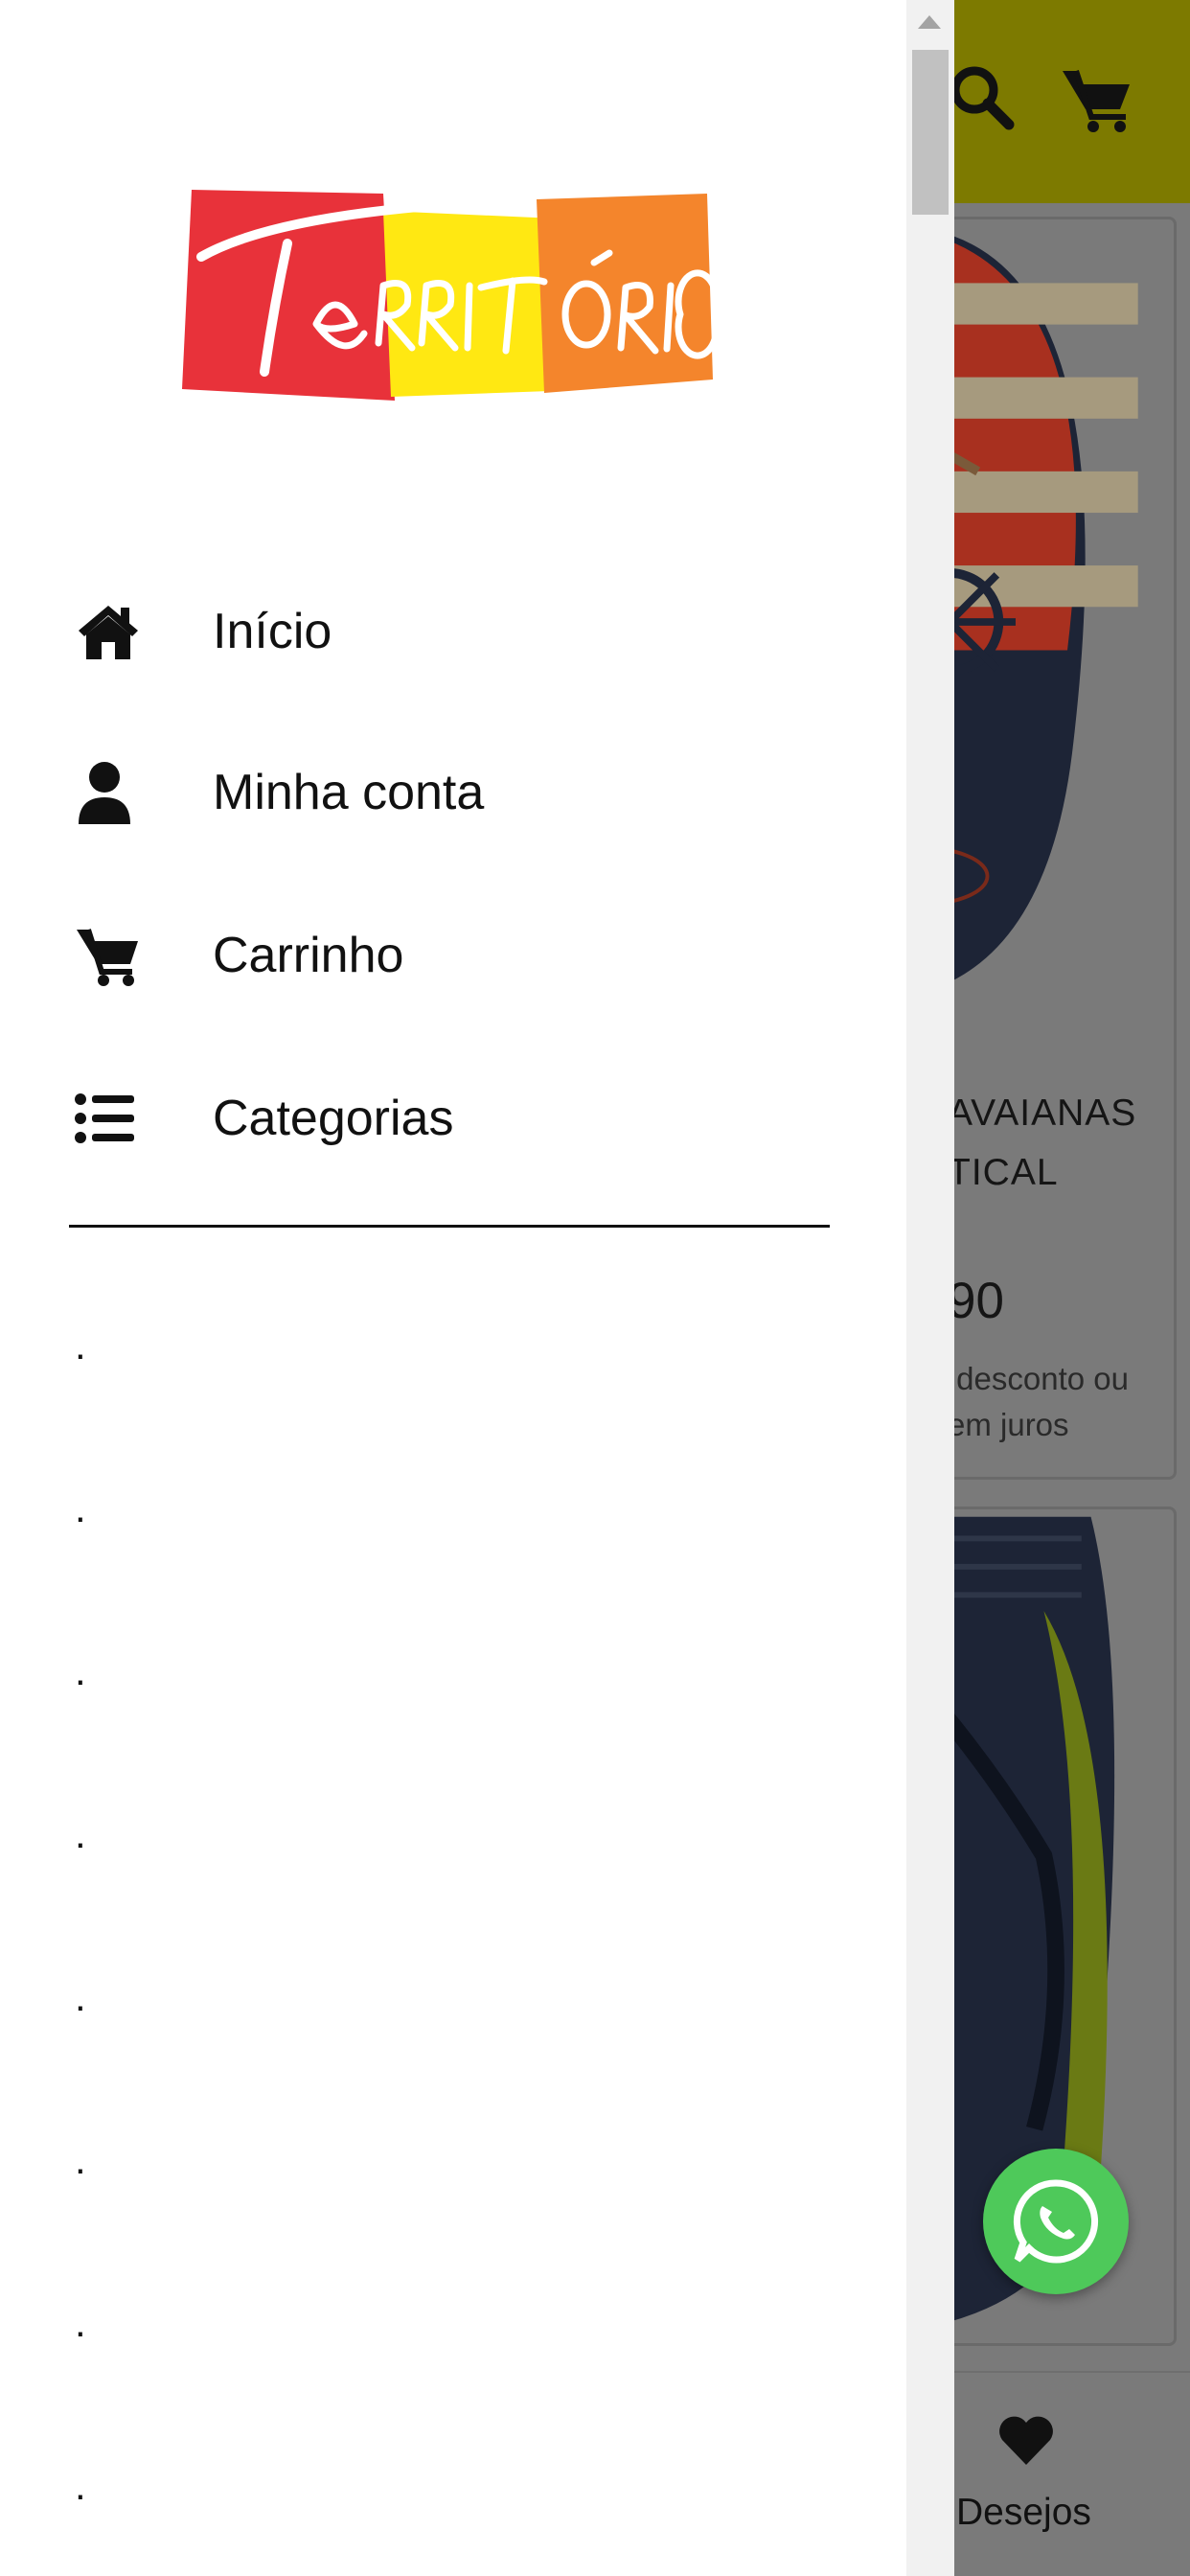  Describe the element at coordinates (334, 1118) in the screenshot. I see `menu-label-categorias: Categorias` at that location.